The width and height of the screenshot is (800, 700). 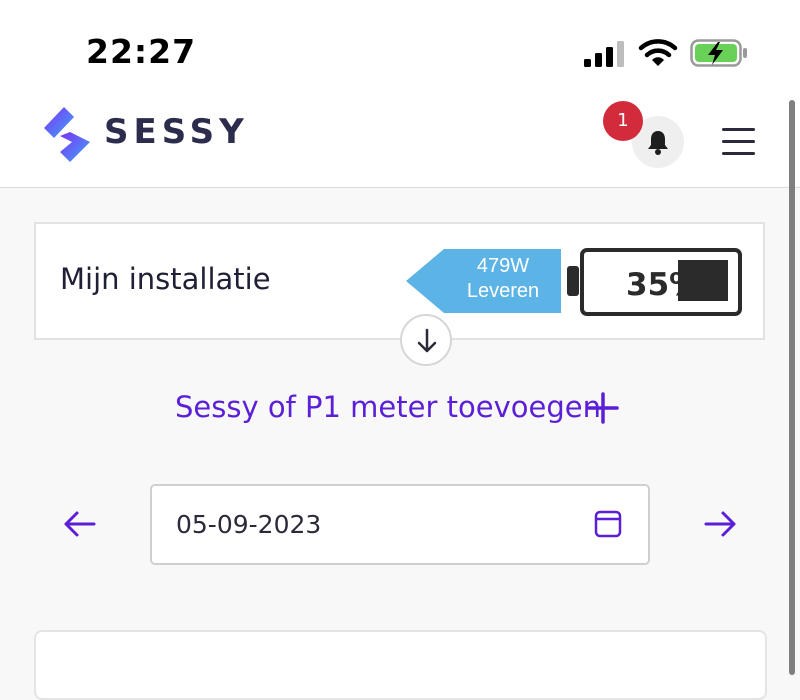 What do you see at coordinates (141, 51) in the screenshot?
I see `status-time: 22:27` at bounding box center [141, 51].